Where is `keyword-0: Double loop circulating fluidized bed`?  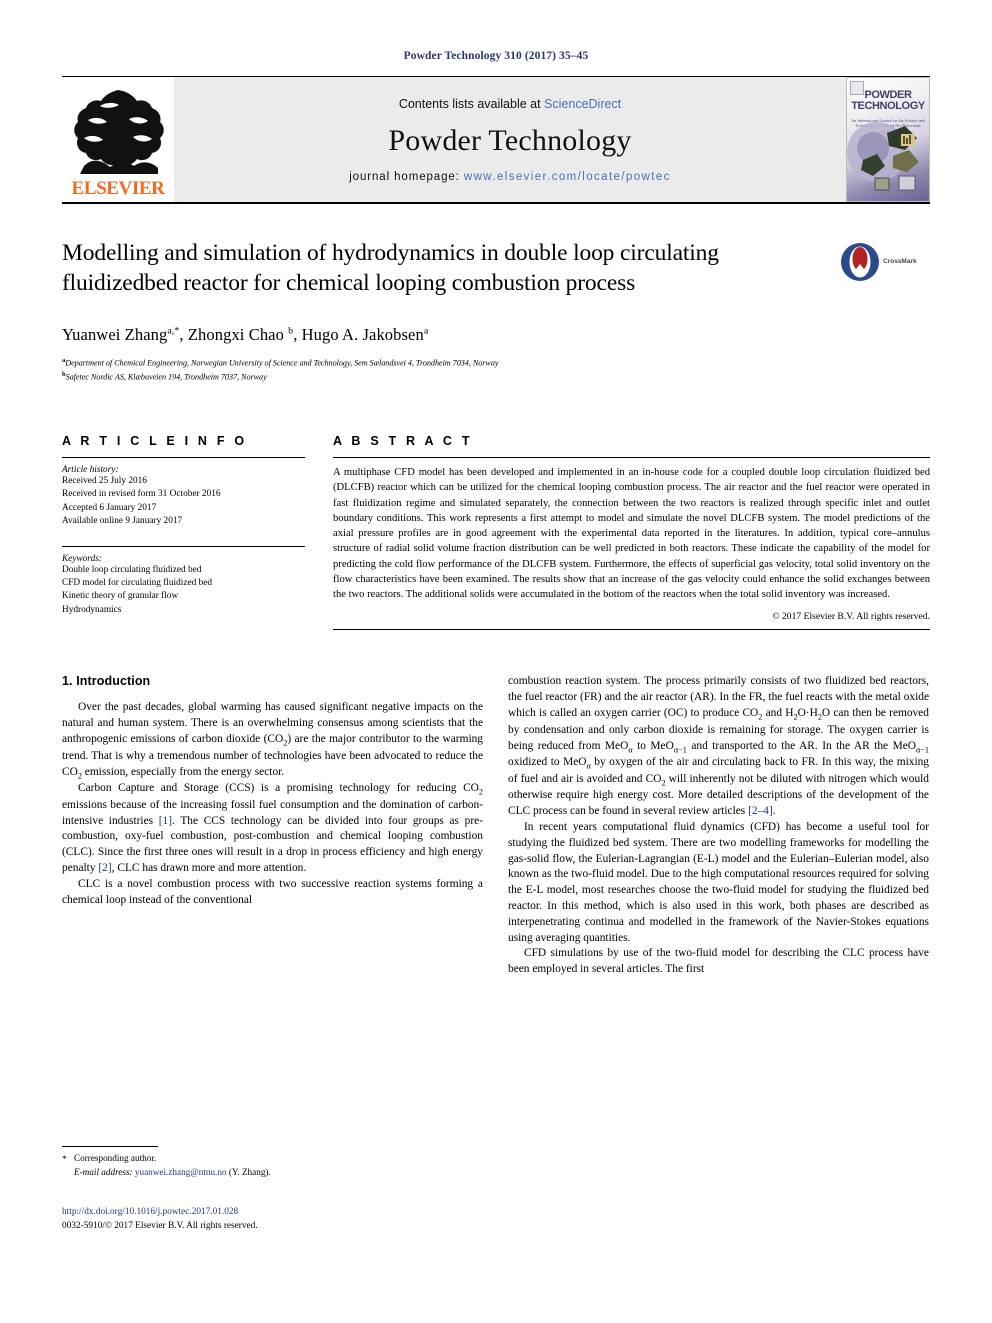
keyword-0: Double loop circulating fluidized bed is located at coordinates (132, 569).